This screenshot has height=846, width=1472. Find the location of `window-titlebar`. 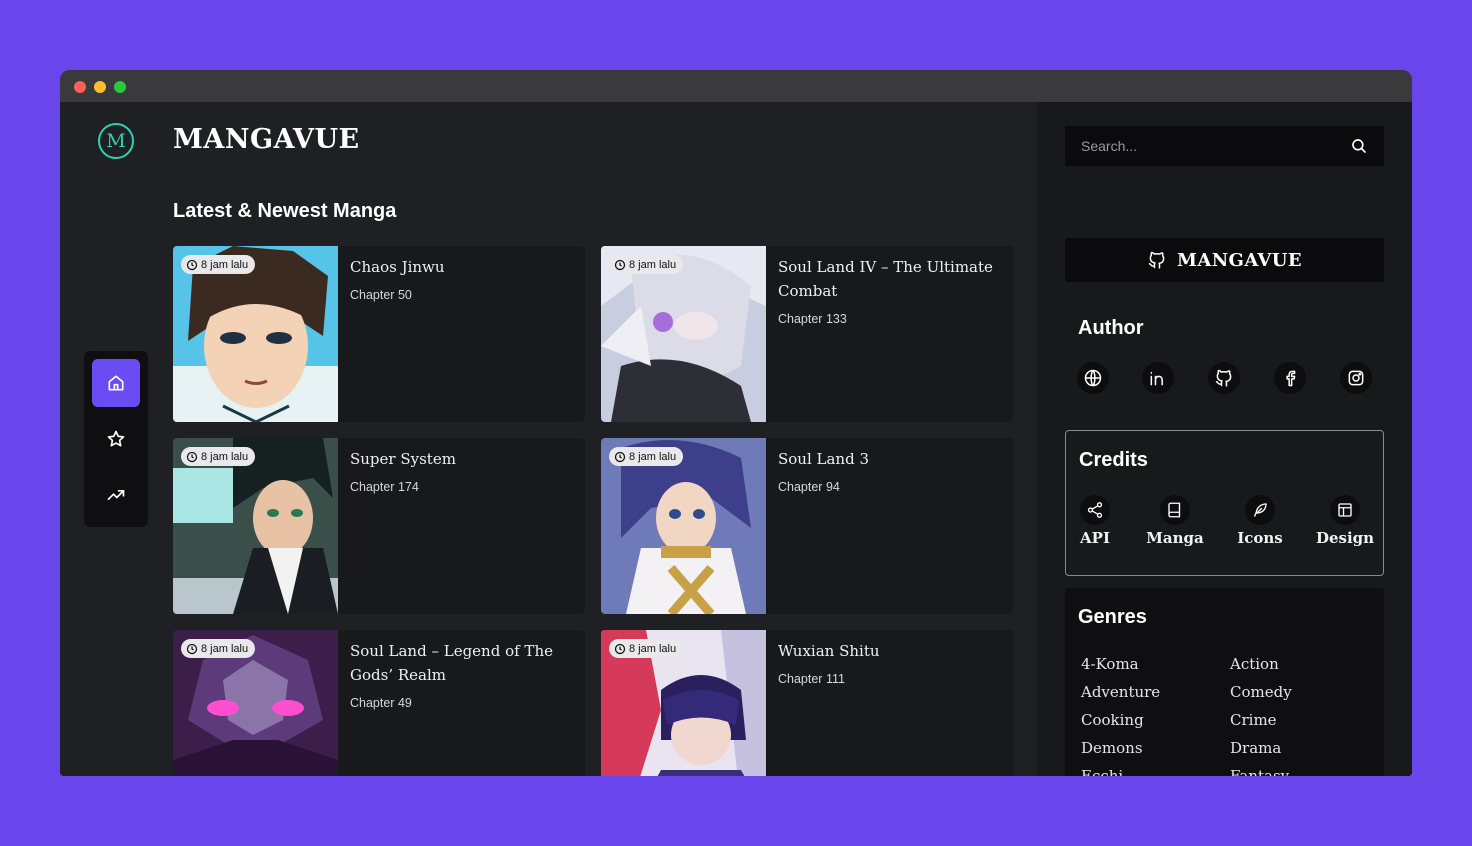

window-titlebar is located at coordinates (736, 86).